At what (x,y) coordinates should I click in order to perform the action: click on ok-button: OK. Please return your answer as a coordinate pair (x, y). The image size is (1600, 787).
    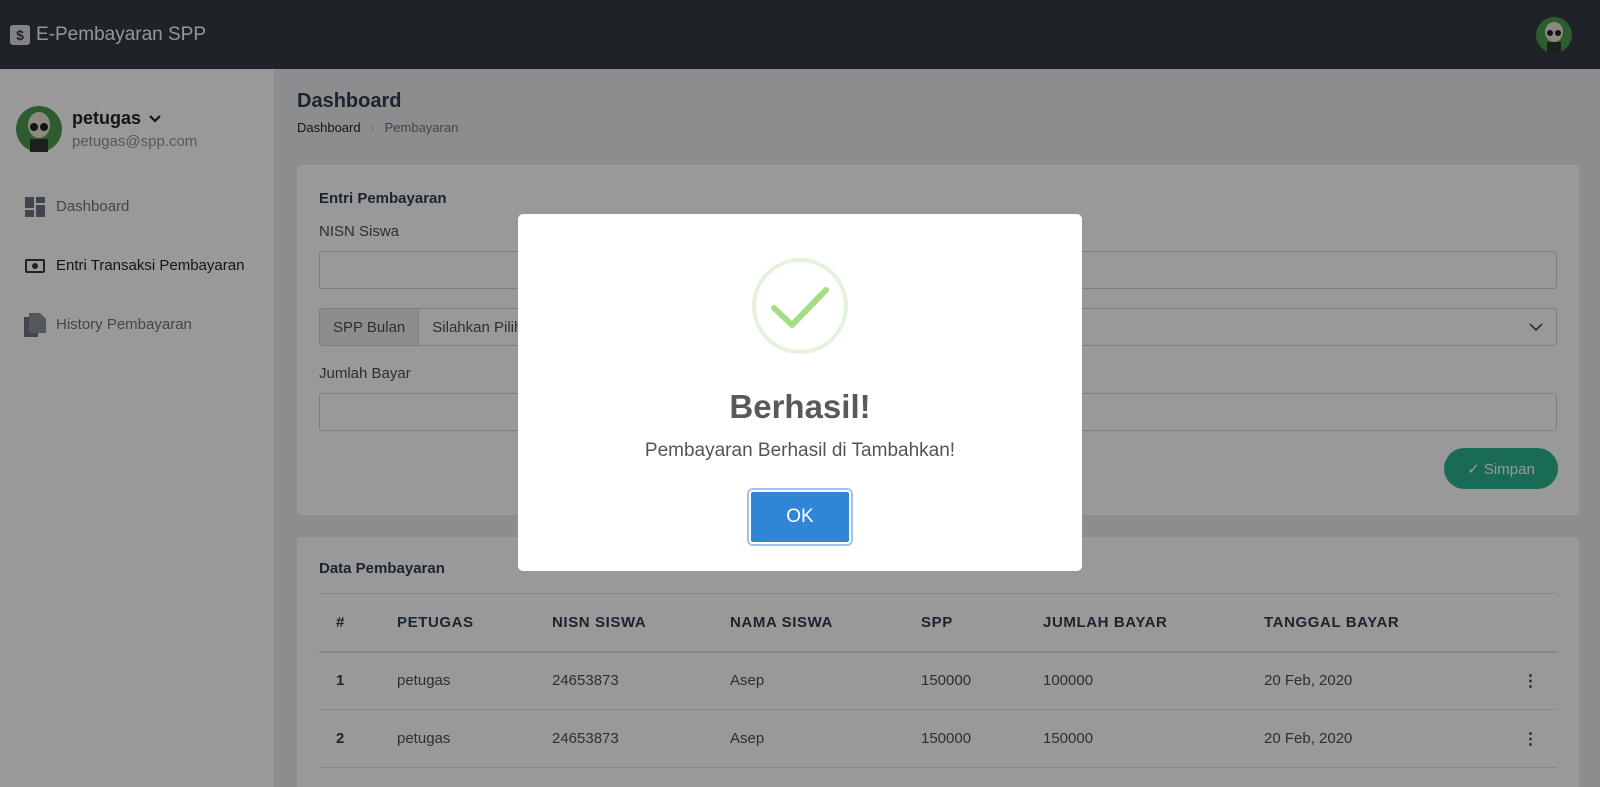
    Looking at the image, I should click on (800, 517).